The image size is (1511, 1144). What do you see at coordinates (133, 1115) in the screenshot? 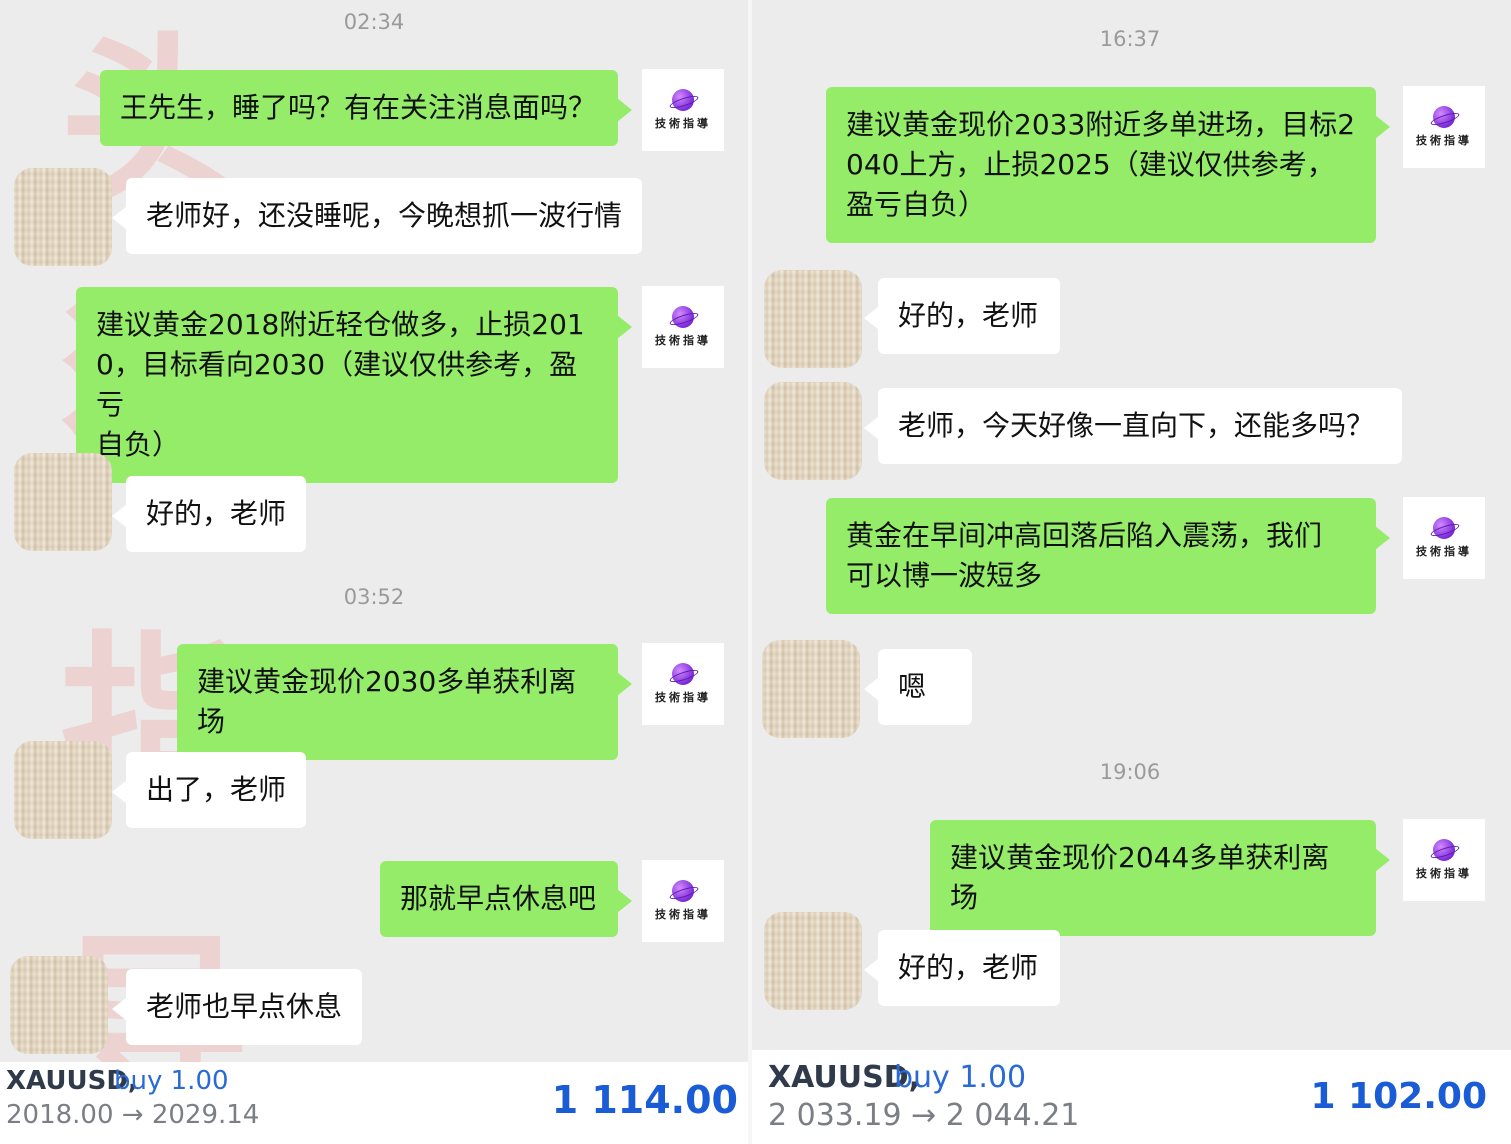
I see `trade-prices: 2018.00 → 2029.14` at bounding box center [133, 1115].